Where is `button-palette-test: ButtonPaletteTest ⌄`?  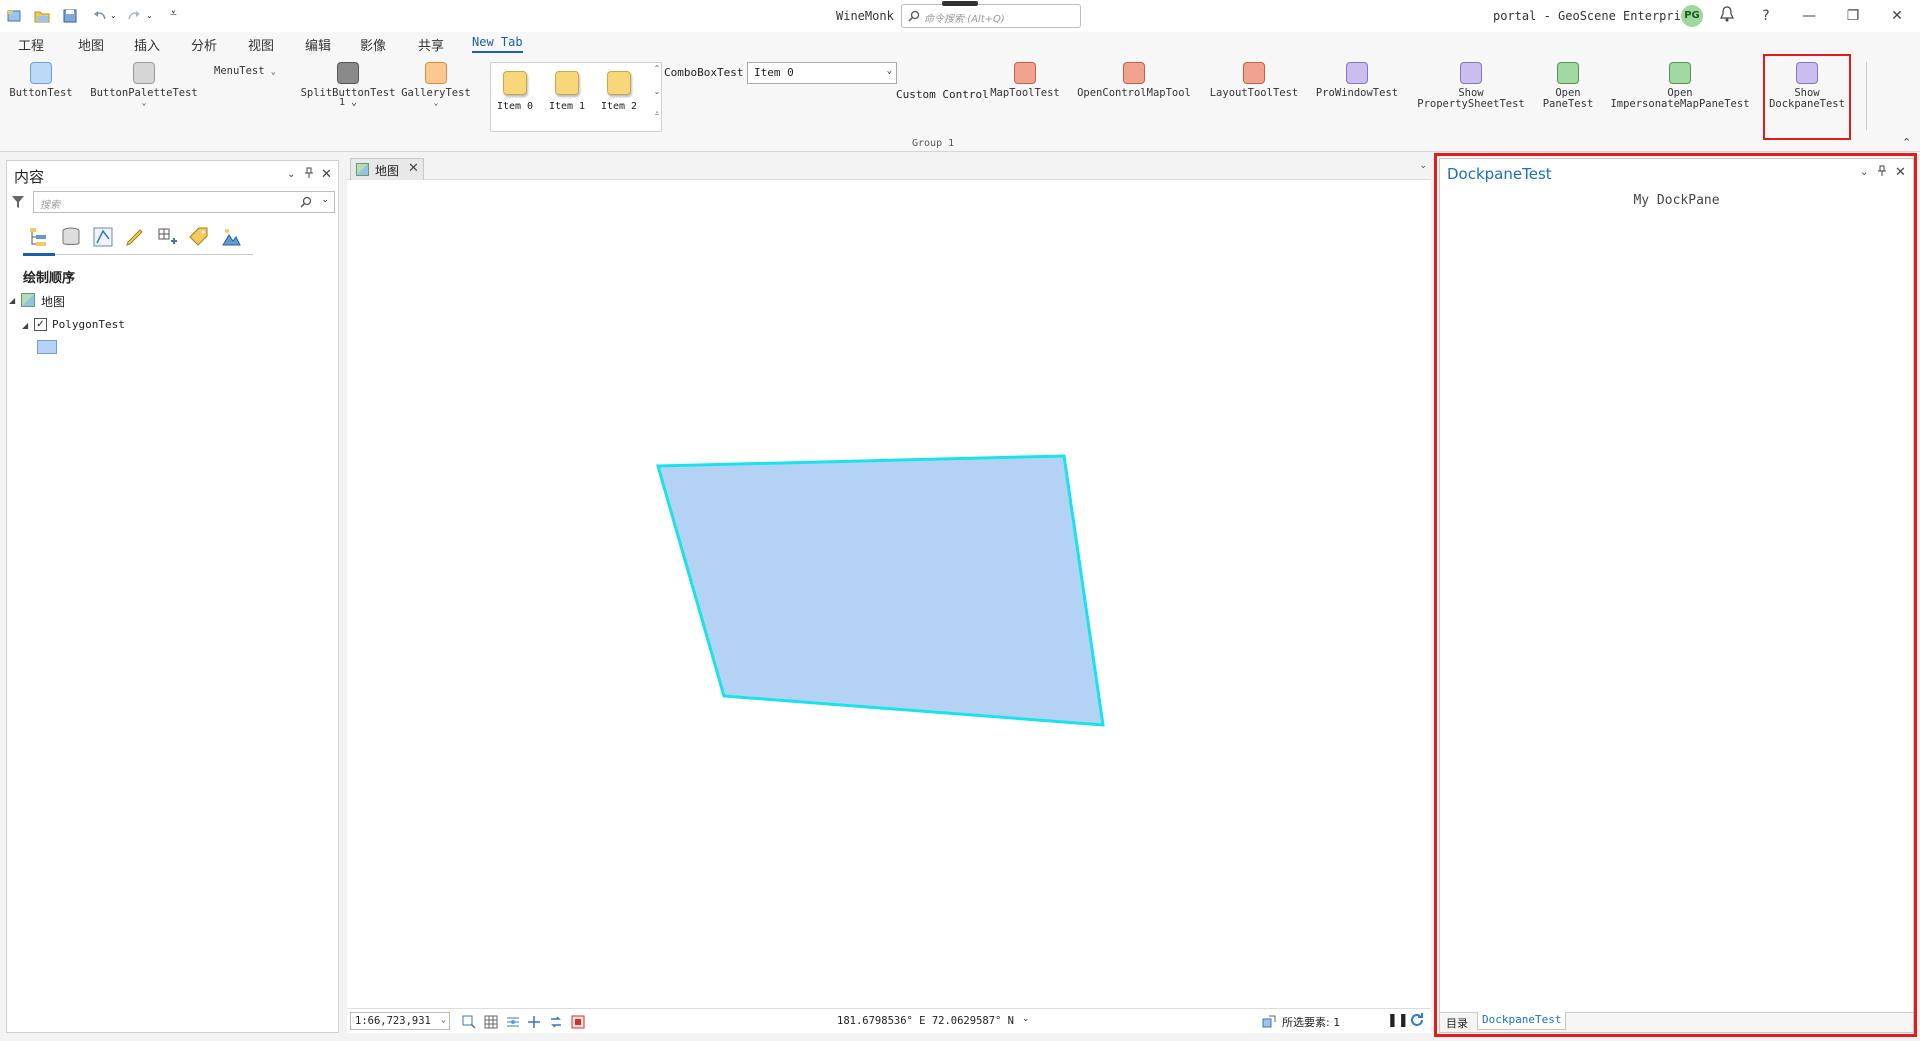 button-palette-test: ButtonPaletteTest ⌄ is located at coordinates (144, 84).